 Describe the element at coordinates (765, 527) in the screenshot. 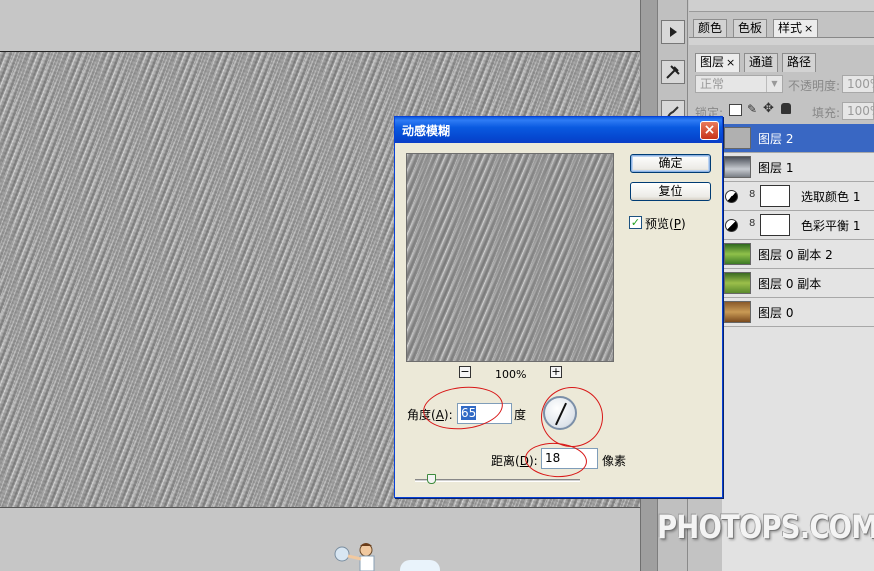

I see `watermark: PHOTOPS.COM` at that location.